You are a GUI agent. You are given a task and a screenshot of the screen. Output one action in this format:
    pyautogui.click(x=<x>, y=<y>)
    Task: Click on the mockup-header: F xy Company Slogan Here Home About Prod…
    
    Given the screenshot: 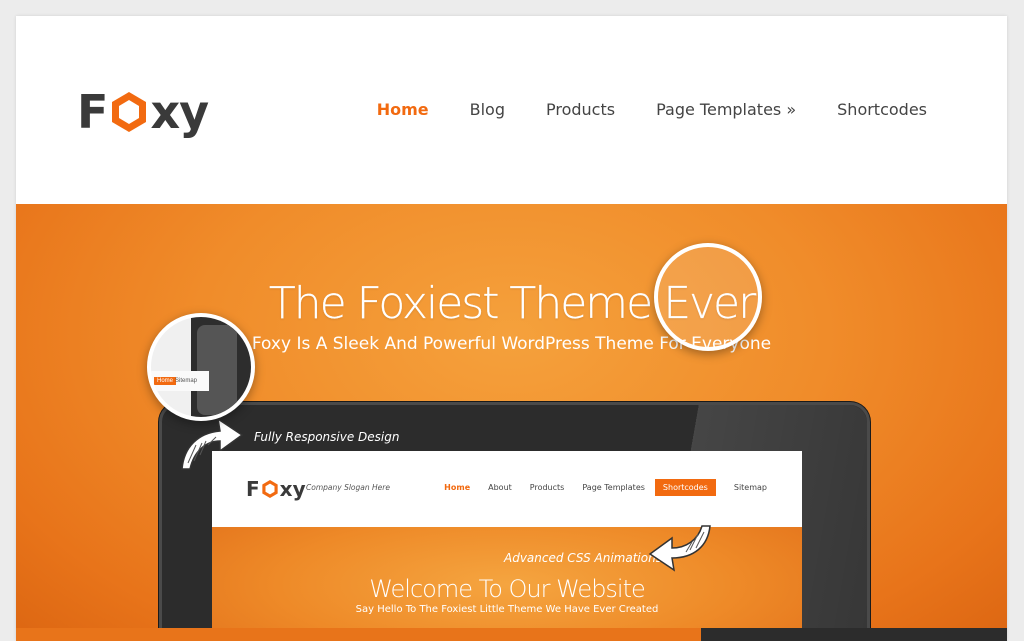 What is the action you would take?
    pyautogui.click(x=507, y=489)
    